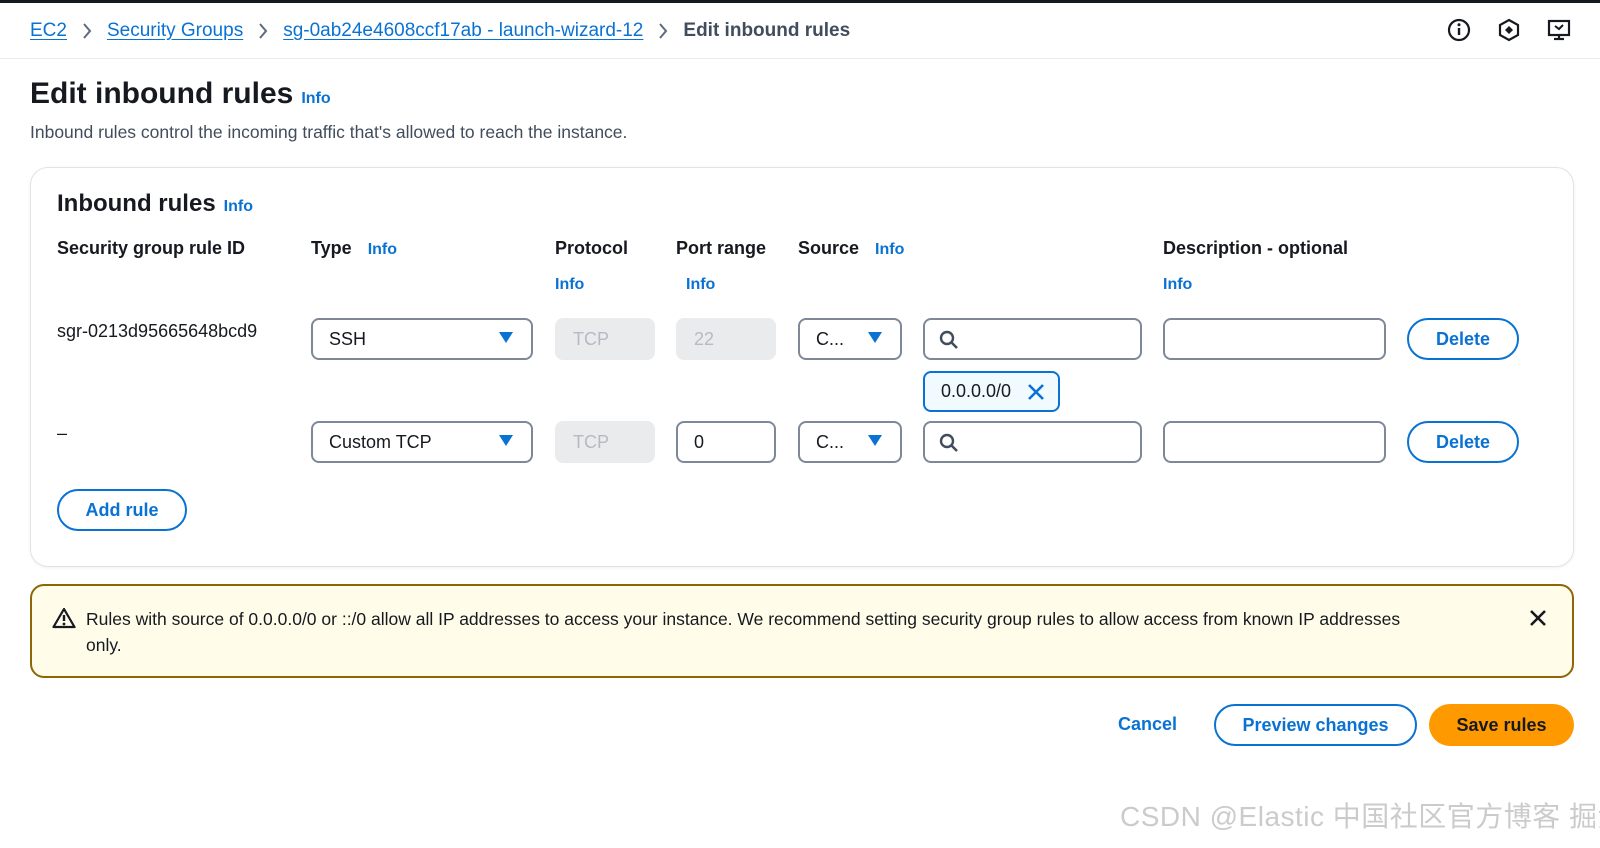 This screenshot has height=848, width=1600. What do you see at coordinates (1538, 620) in the screenshot?
I see `close-icon` at bounding box center [1538, 620].